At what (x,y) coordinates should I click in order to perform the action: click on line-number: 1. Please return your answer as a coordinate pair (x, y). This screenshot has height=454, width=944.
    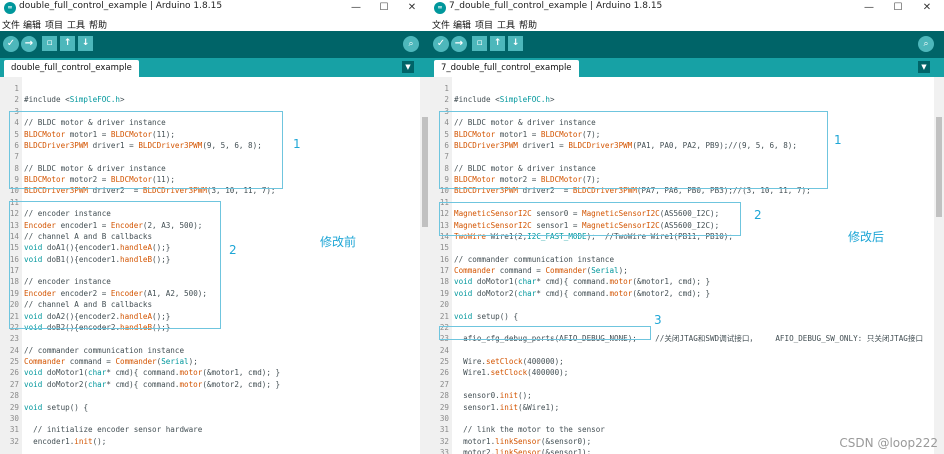
    Looking at the image, I should click on (16, 88).